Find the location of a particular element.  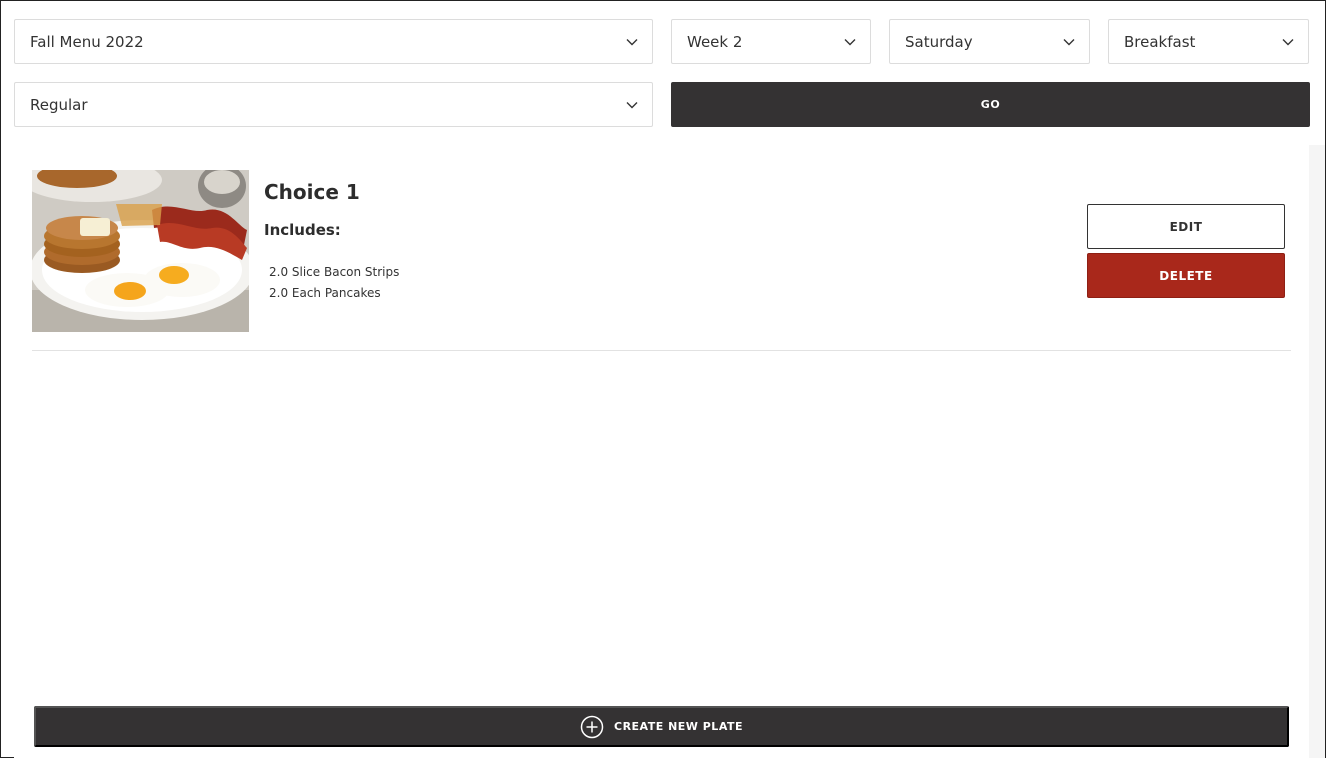

edit-button: EDIT is located at coordinates (1186, 226).